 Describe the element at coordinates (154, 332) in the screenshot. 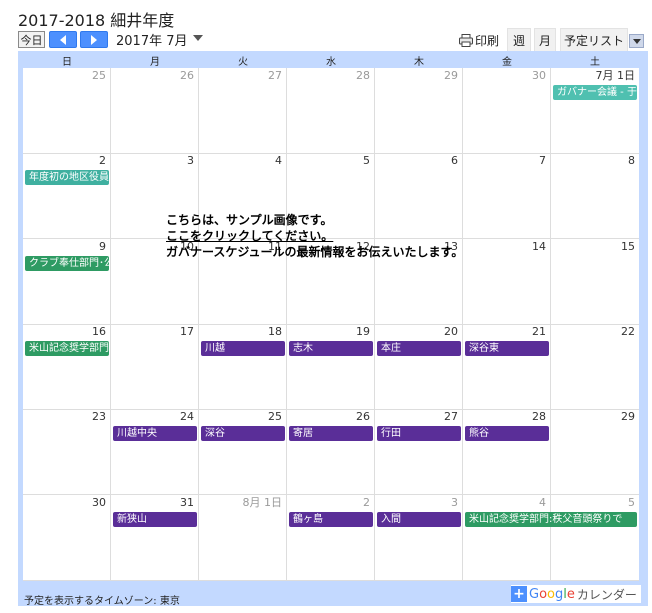

I see `day-number: 17` at that location.